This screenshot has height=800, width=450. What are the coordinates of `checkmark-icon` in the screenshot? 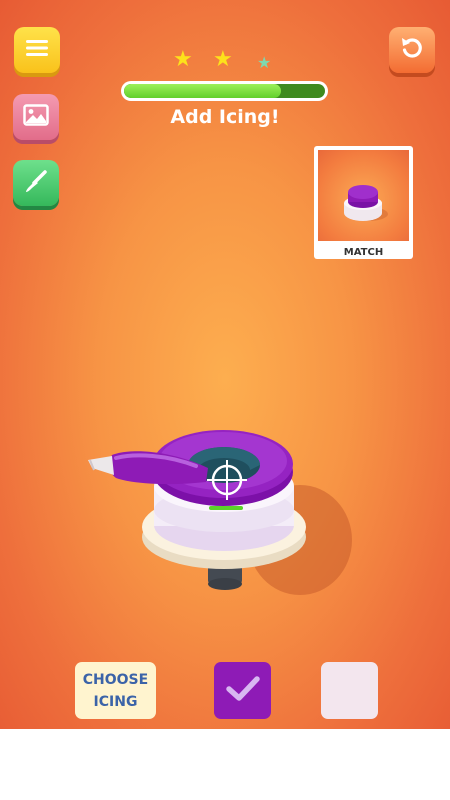 It's located at (243, 691).